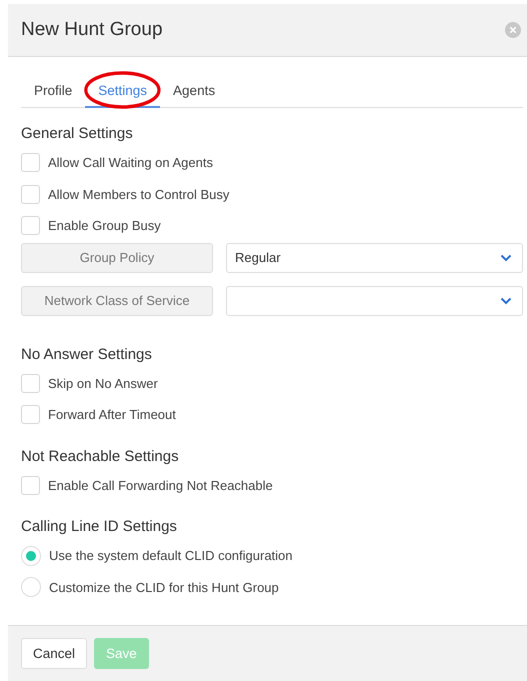  What do you see at coordinates (92, 30) in the screenshot?
I see `dialog-title: New Hunt Group` at bounding box center [92, 30].